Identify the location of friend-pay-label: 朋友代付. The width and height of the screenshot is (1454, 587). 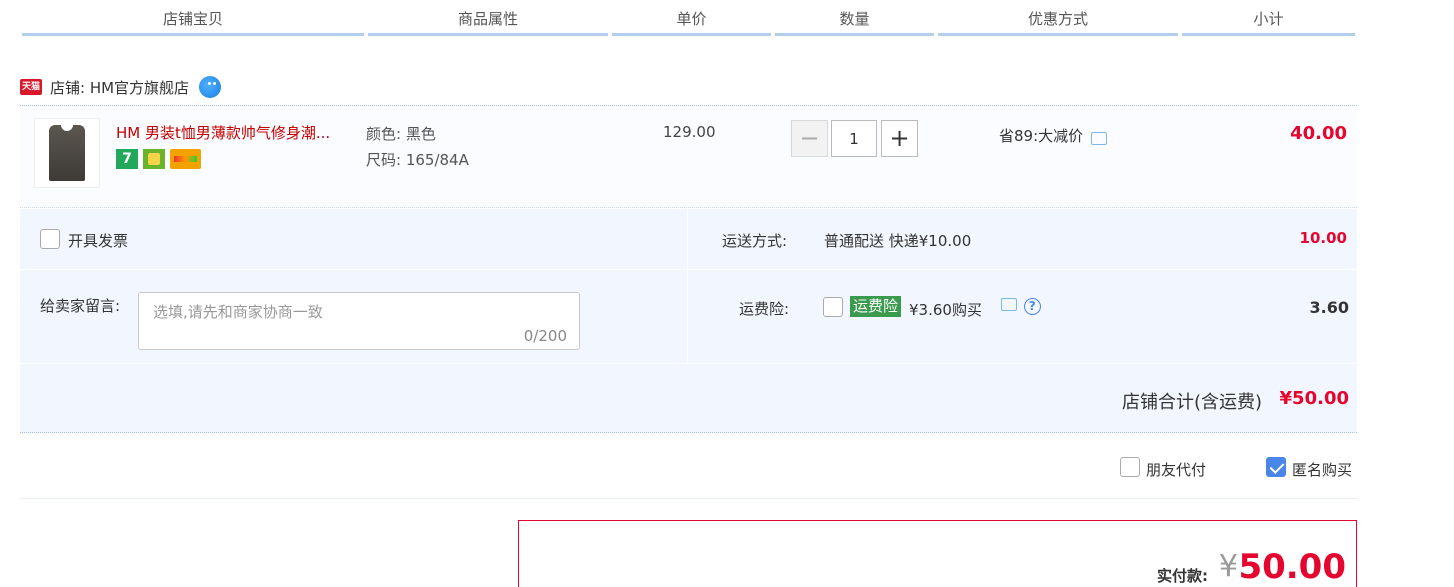
(1176, 469).